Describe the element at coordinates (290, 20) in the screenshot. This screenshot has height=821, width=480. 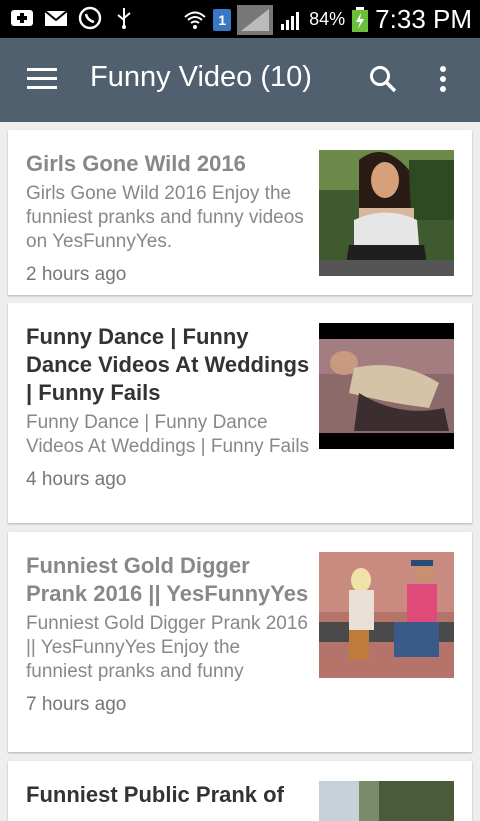
I see `signal-strength-icon` at that location.